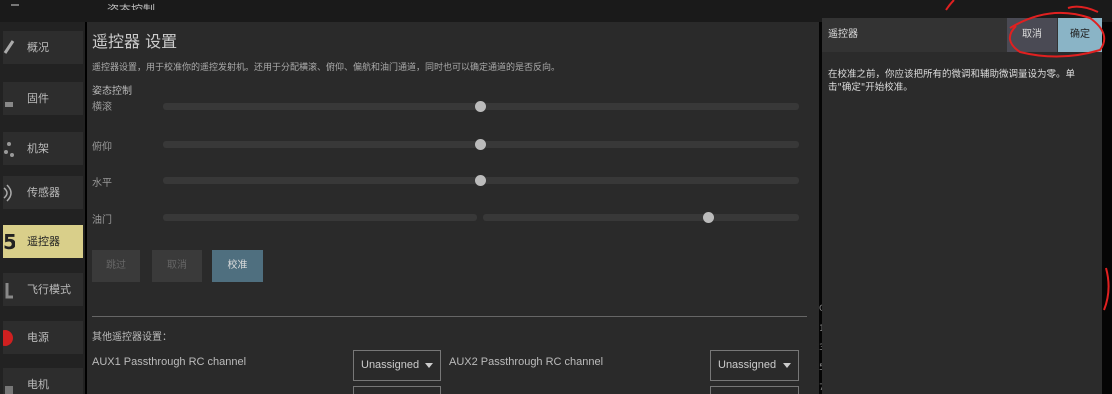 The image size is (1112, 394). Describe the element at coordinates (480, 180) in the screenshot. I see `yaw-indicator` at that location.